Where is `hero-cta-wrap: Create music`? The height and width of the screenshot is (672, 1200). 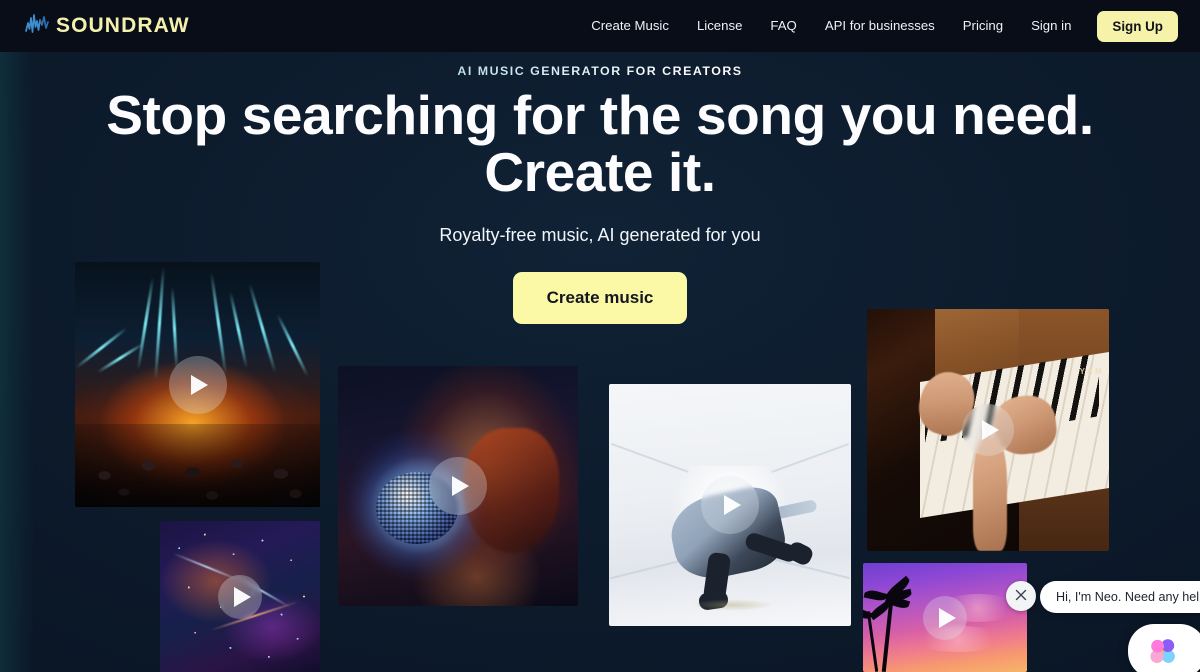
hero-cta-wrap: Create music is located at coordinates (600, 298).